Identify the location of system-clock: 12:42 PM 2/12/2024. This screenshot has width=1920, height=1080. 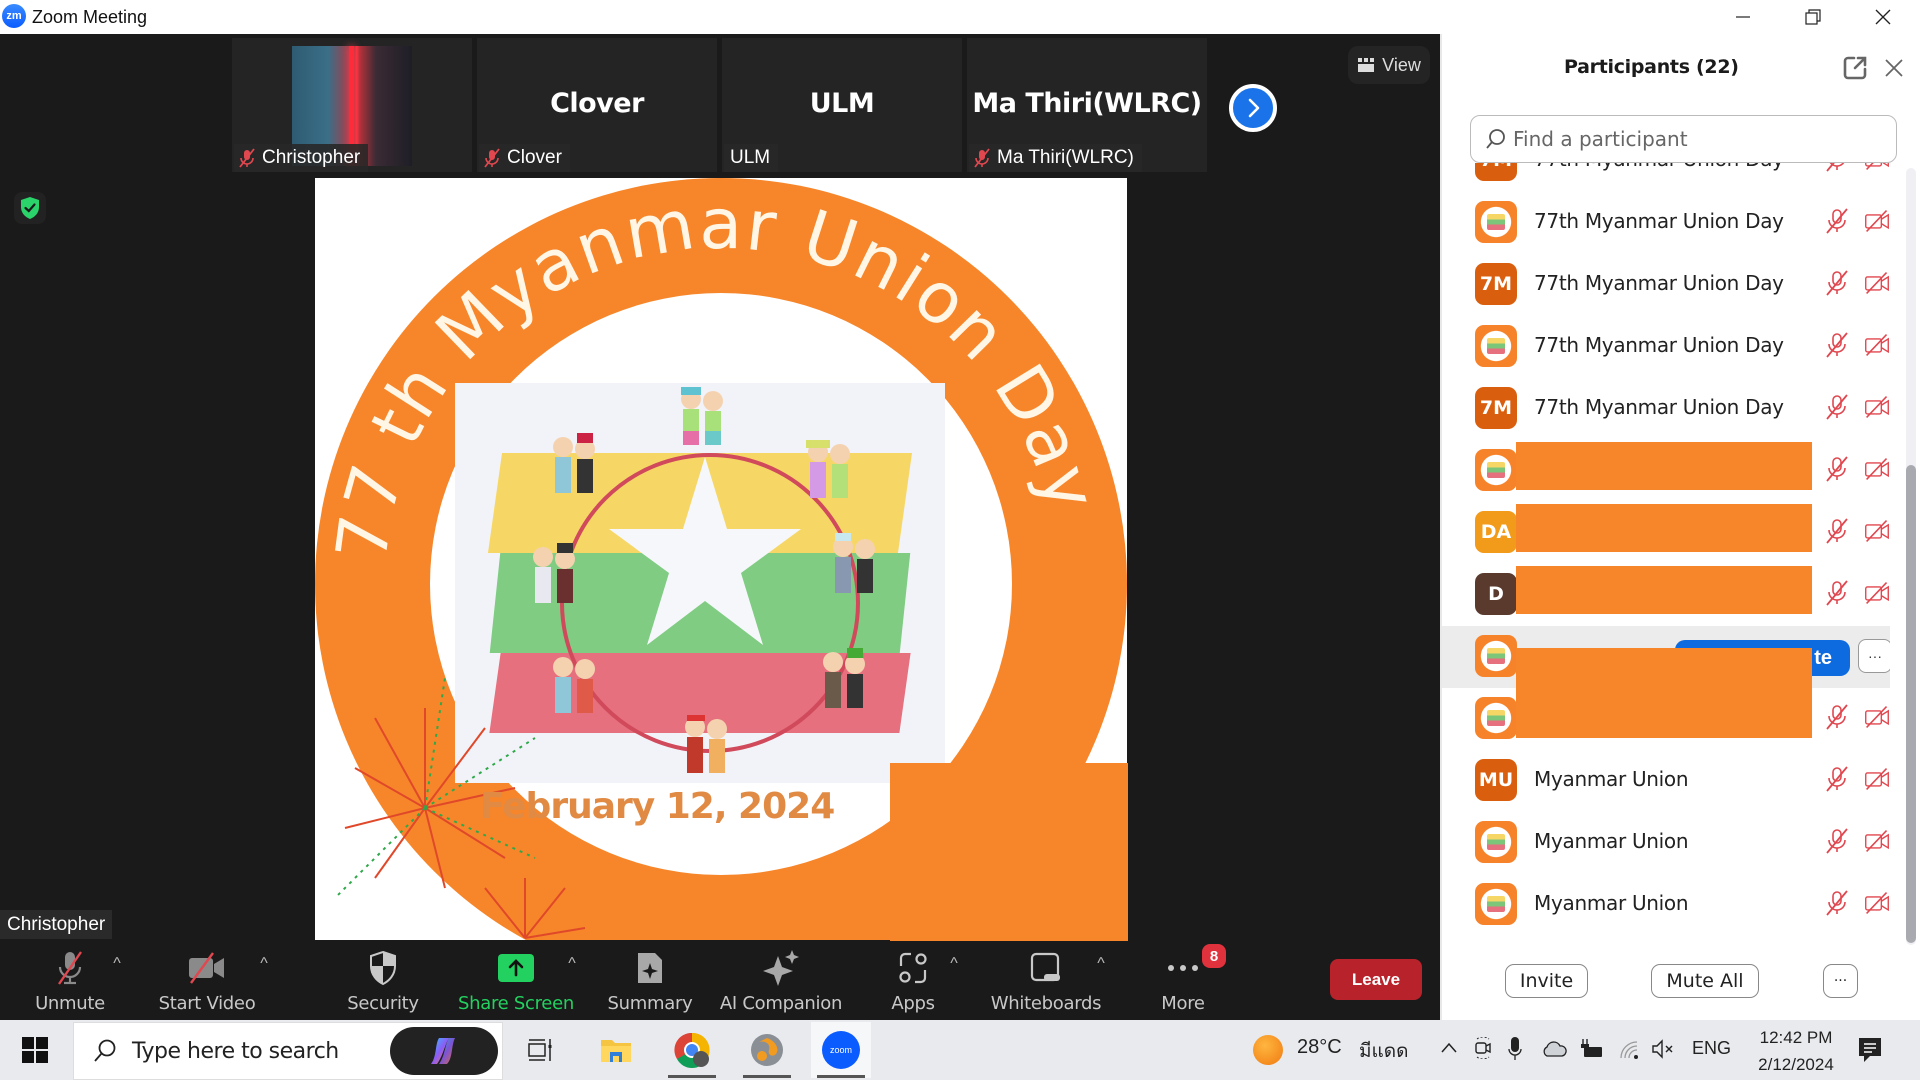
(1796, 1051).